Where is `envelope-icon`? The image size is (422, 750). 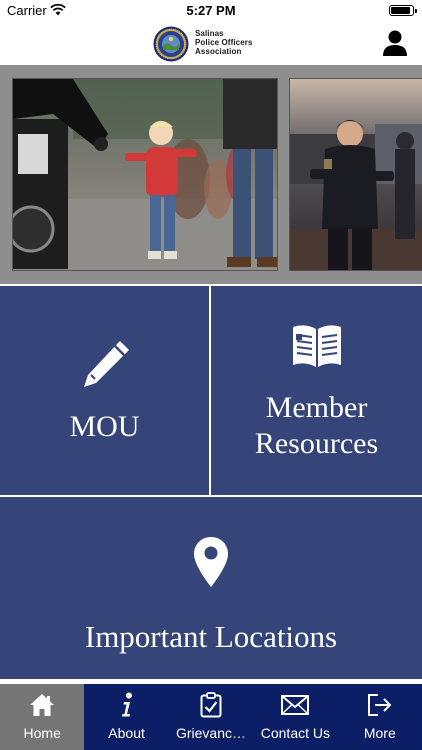 envelope-icon is located at coordinates (295, 705).